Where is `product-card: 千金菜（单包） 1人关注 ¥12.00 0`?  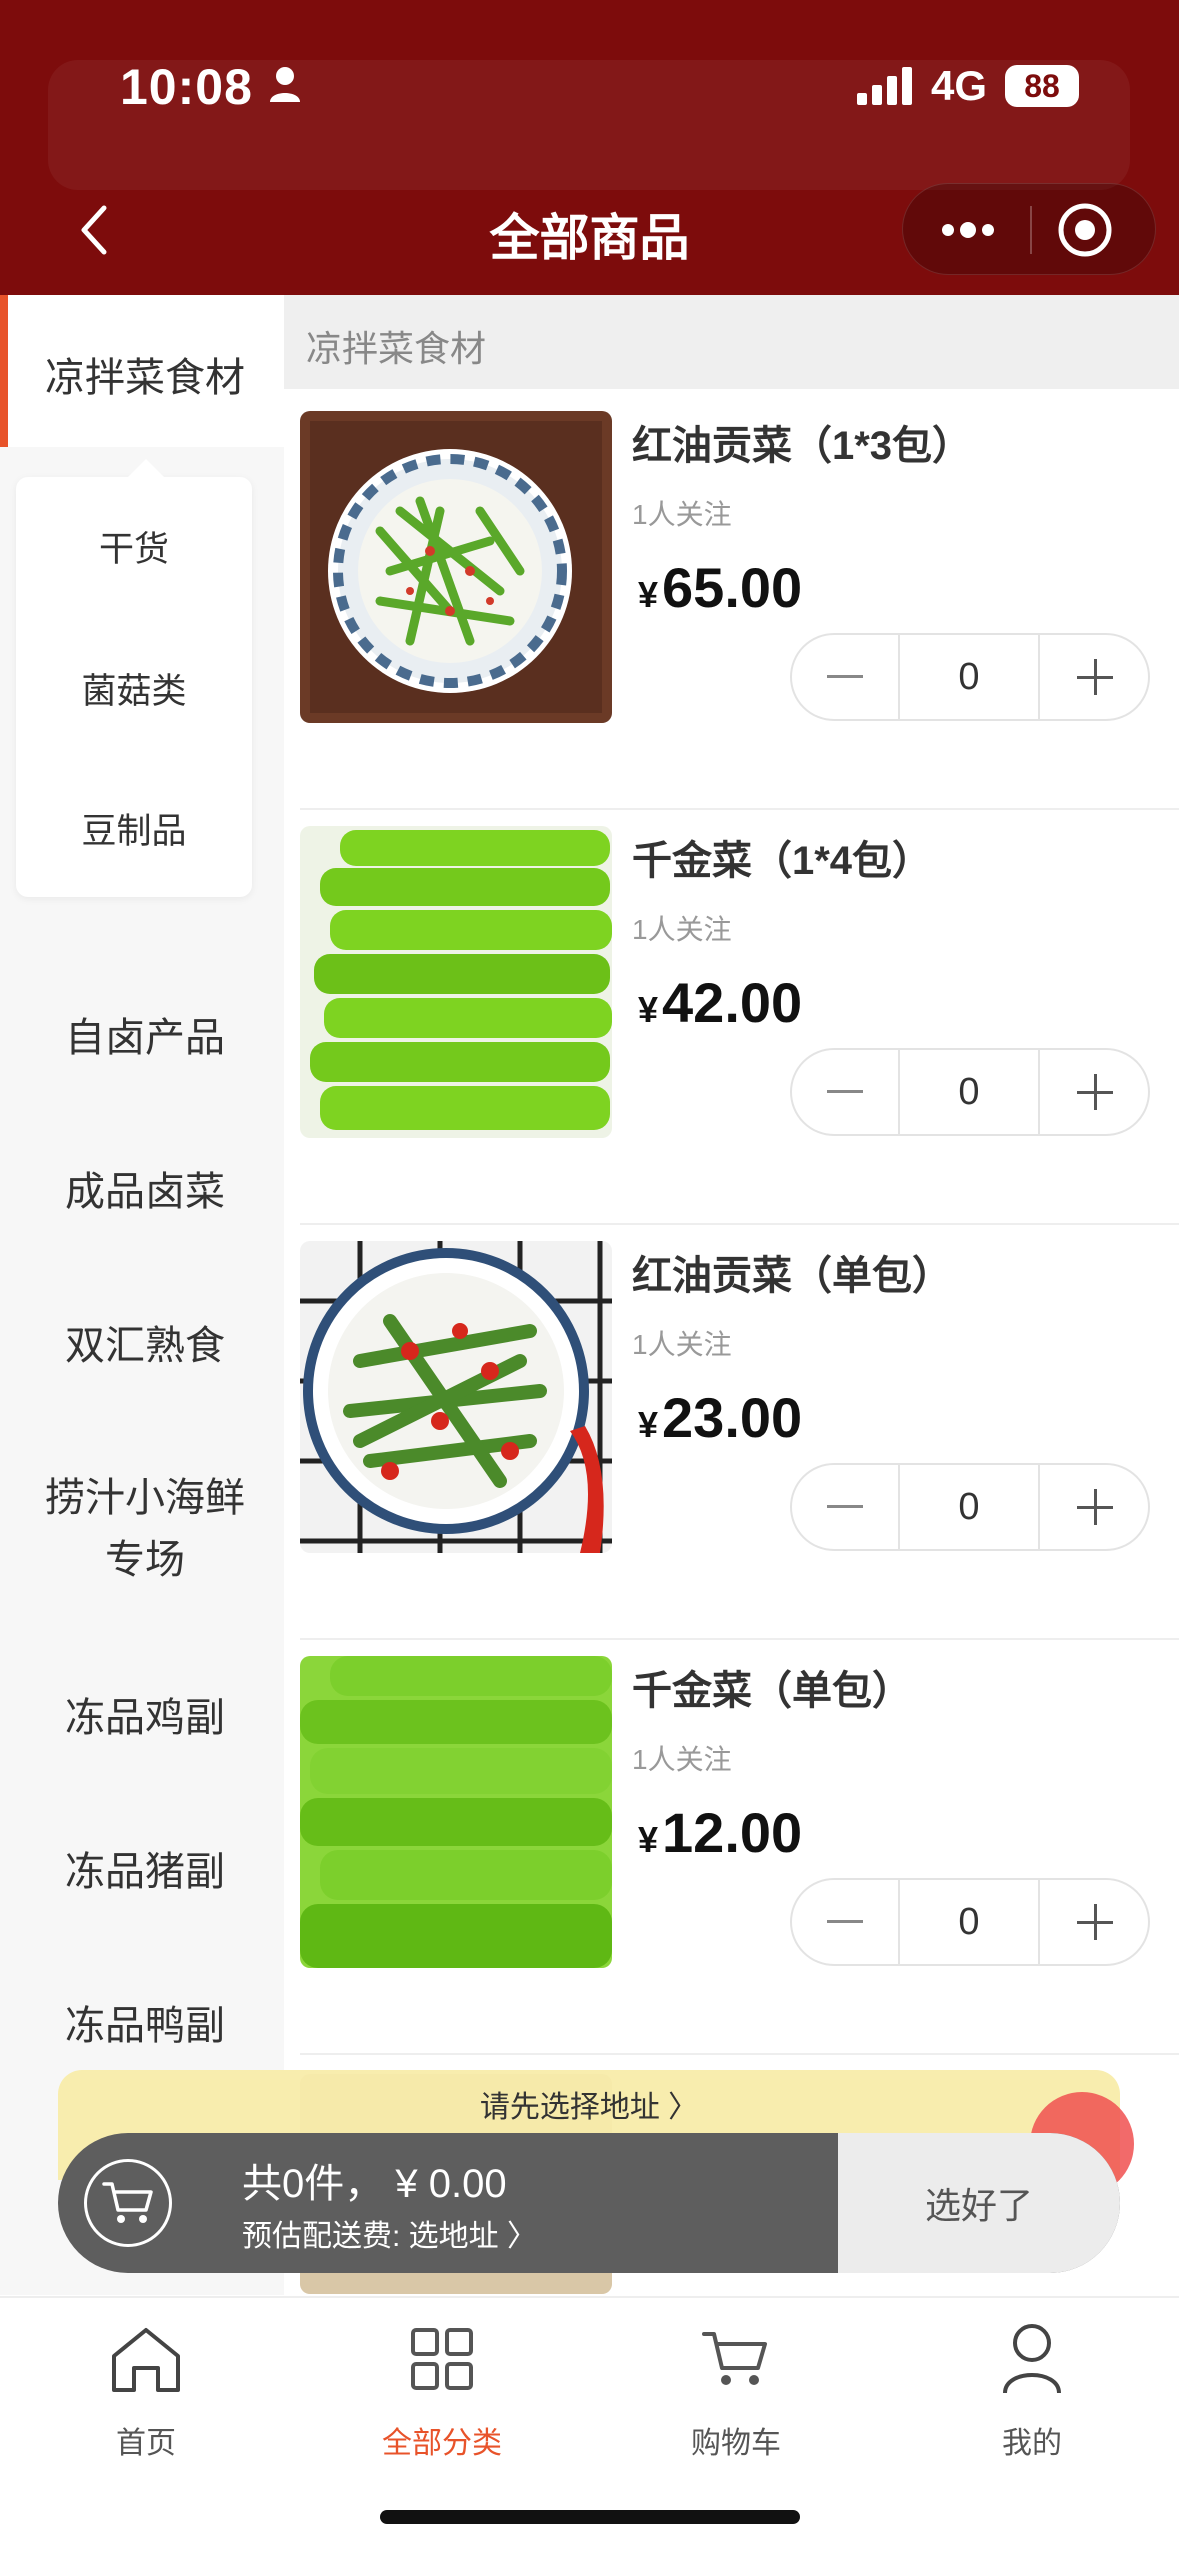 product-card: 千金菜（单包） 1人关注 ¥12.00 0 is located at coordinates (731, 1847).